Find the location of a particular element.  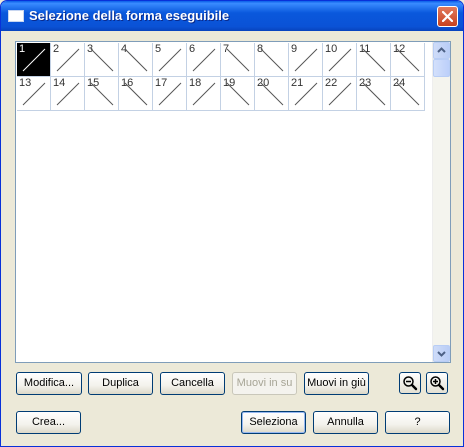

duplica-button: Duplica is located at coordinates (120, 383).